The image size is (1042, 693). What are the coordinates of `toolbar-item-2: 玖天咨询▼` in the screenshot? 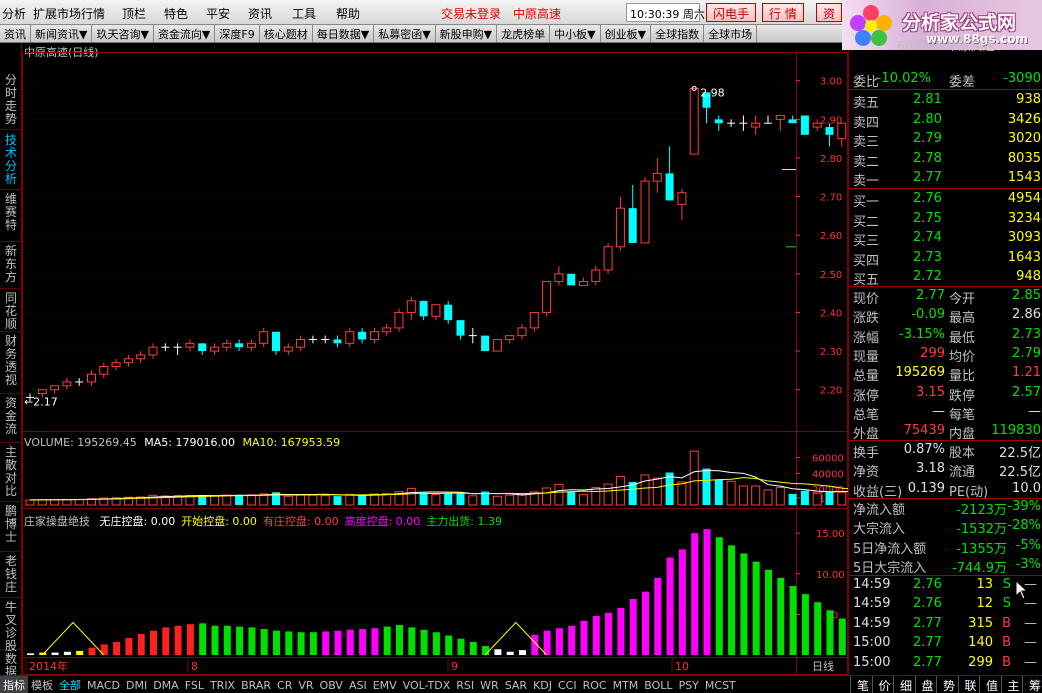 It's located at (123, 33).